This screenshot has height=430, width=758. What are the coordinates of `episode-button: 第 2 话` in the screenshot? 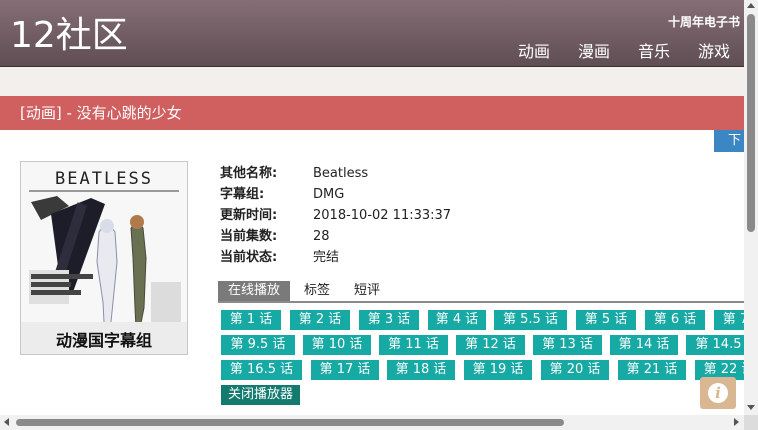 It's located at (320, 320).